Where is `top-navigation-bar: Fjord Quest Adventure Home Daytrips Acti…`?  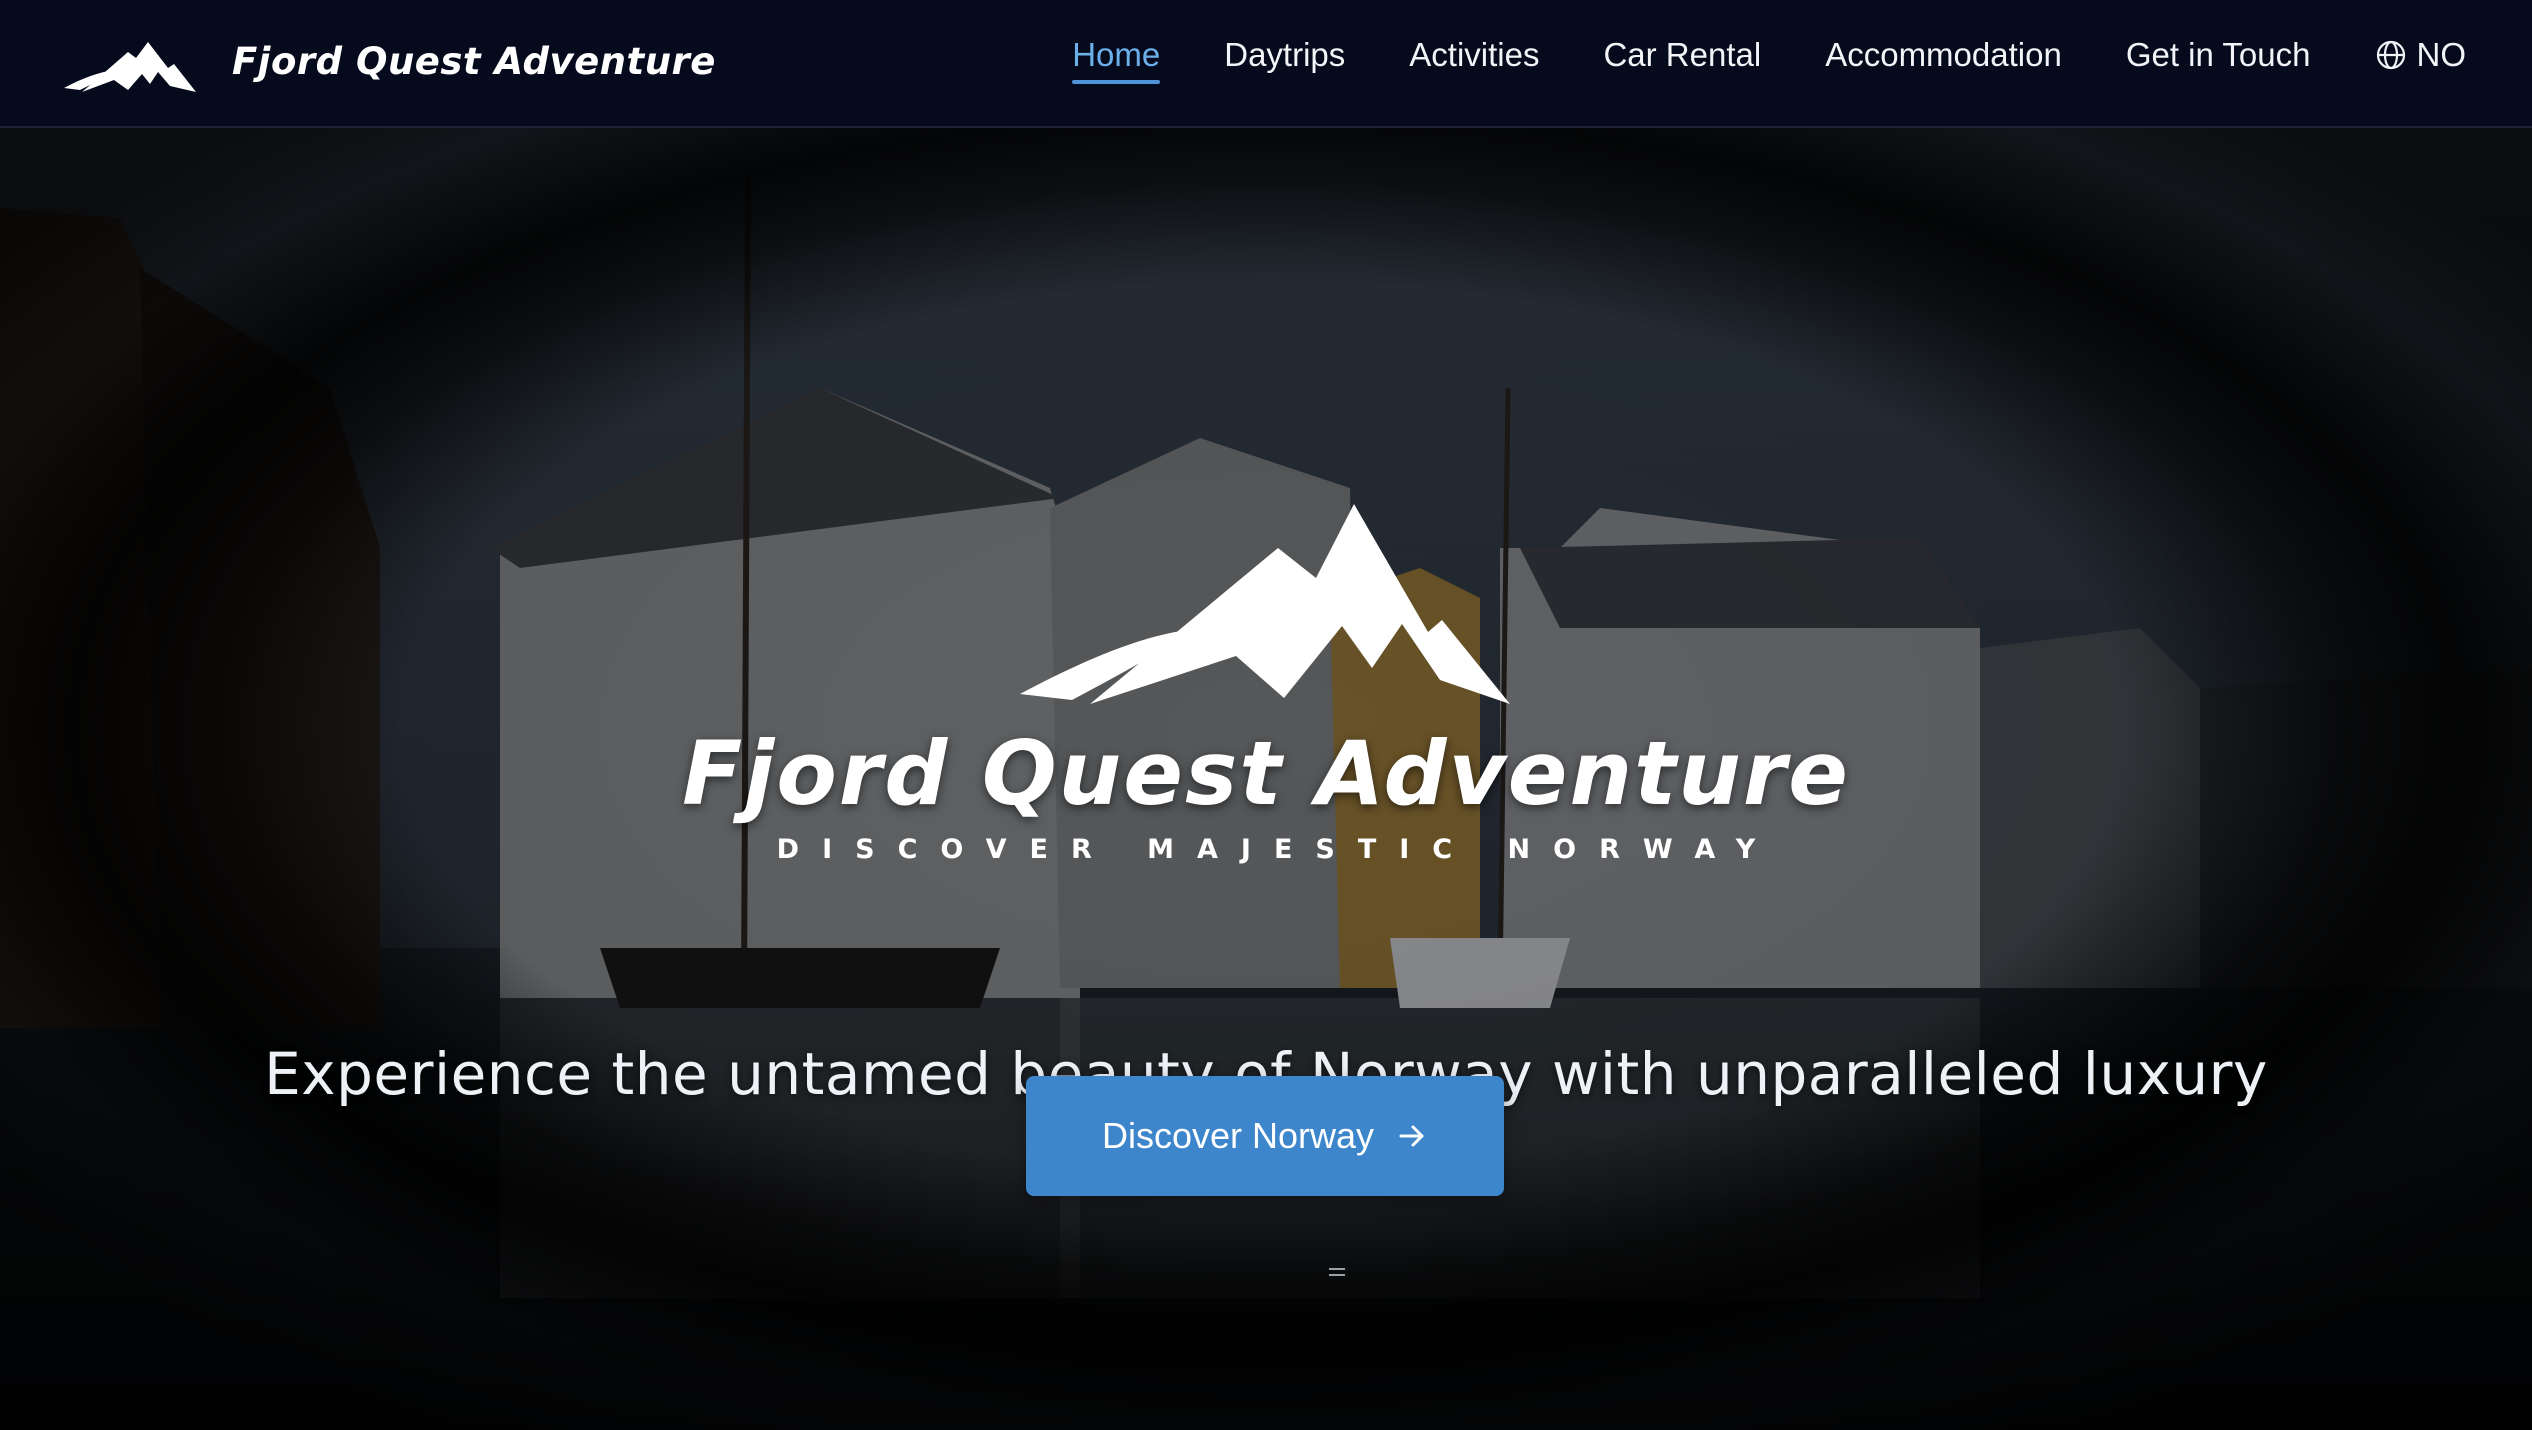 top-navigation-bar: Fjord Quest Adventure Home Daytrips Acti… is located at coordinates (1266, 64).